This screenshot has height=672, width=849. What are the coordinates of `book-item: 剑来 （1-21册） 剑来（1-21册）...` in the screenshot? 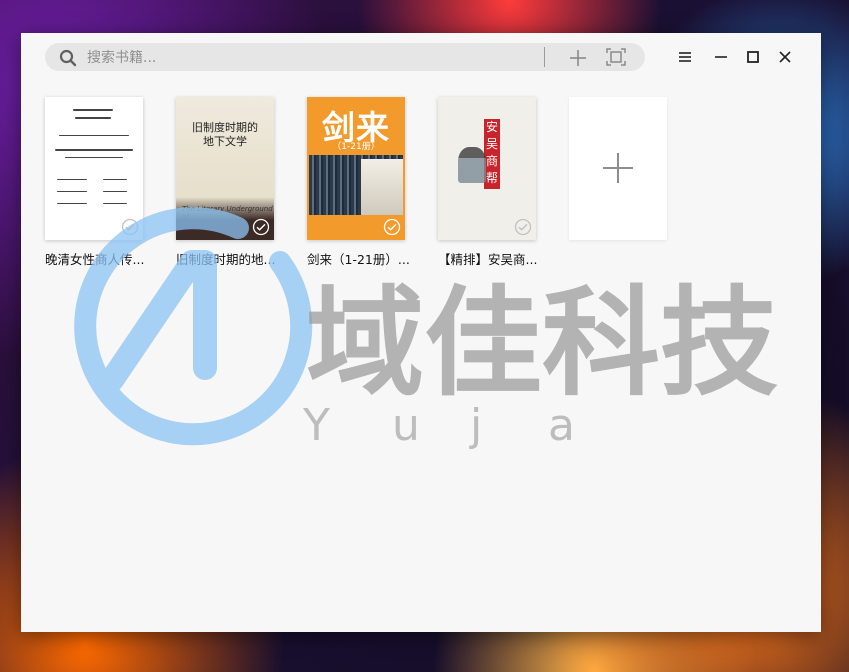 It's located at (358, 182).